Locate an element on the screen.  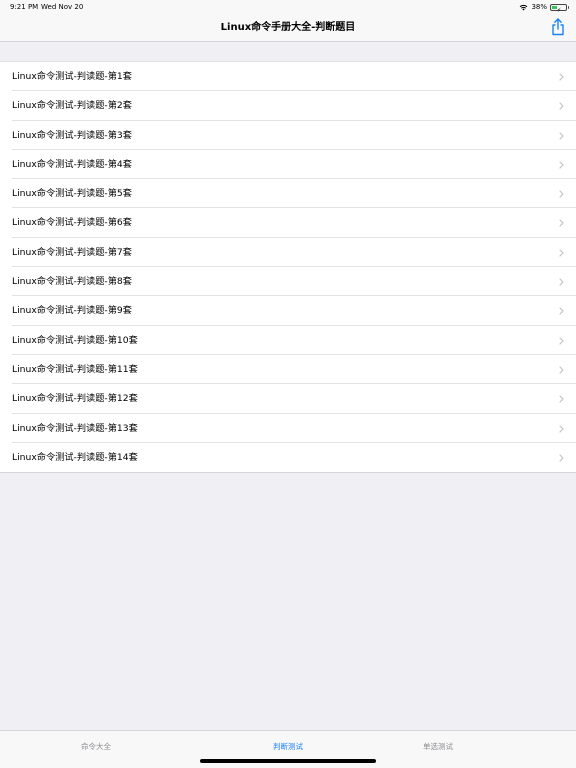
list-item: Linux命令测试-判读题-第1套 is located at coordinates (288, 77).